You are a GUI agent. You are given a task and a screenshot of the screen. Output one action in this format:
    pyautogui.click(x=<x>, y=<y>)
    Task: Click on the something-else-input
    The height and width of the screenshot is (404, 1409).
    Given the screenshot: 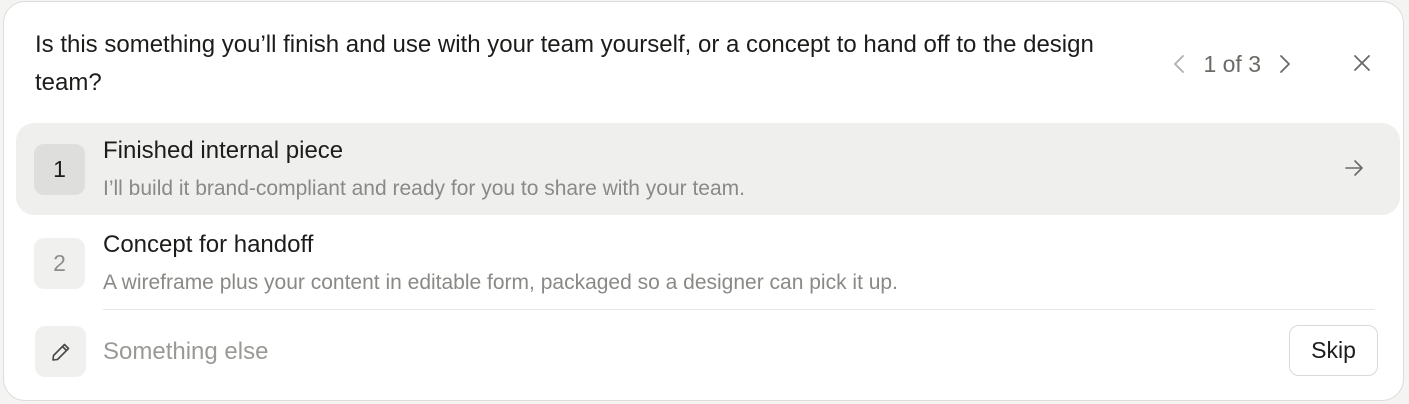 What is the action you would take?
    pyautogui.click(x=653, y=352)
    